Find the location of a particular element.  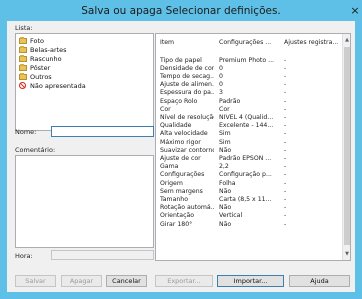

close-icon: × is located at coordinates (355, 10).